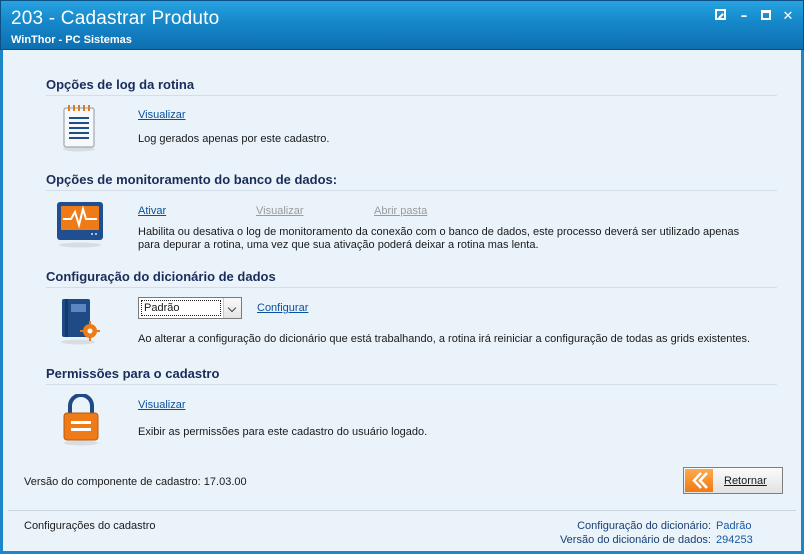 This screenshot has width=804, height=554. What do you see at coordinates (80, 322) in the screenshot?
I see `dictionary-book-gear-icon` at bounding box center [80, 322].